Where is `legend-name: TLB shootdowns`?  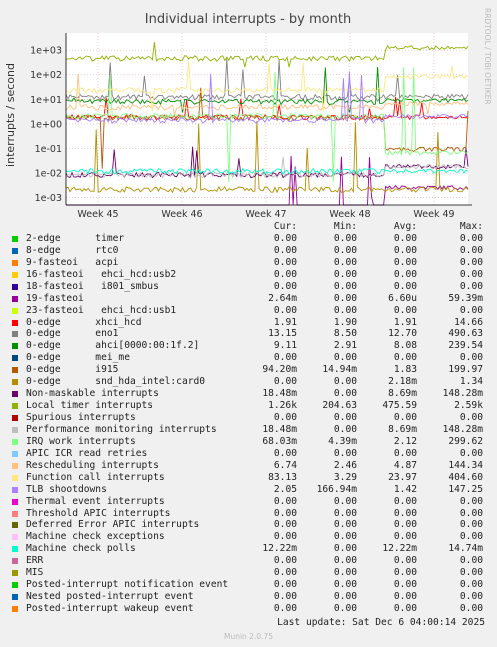 legend-name: TLB shootdowns is located at coordinates (66, 489).